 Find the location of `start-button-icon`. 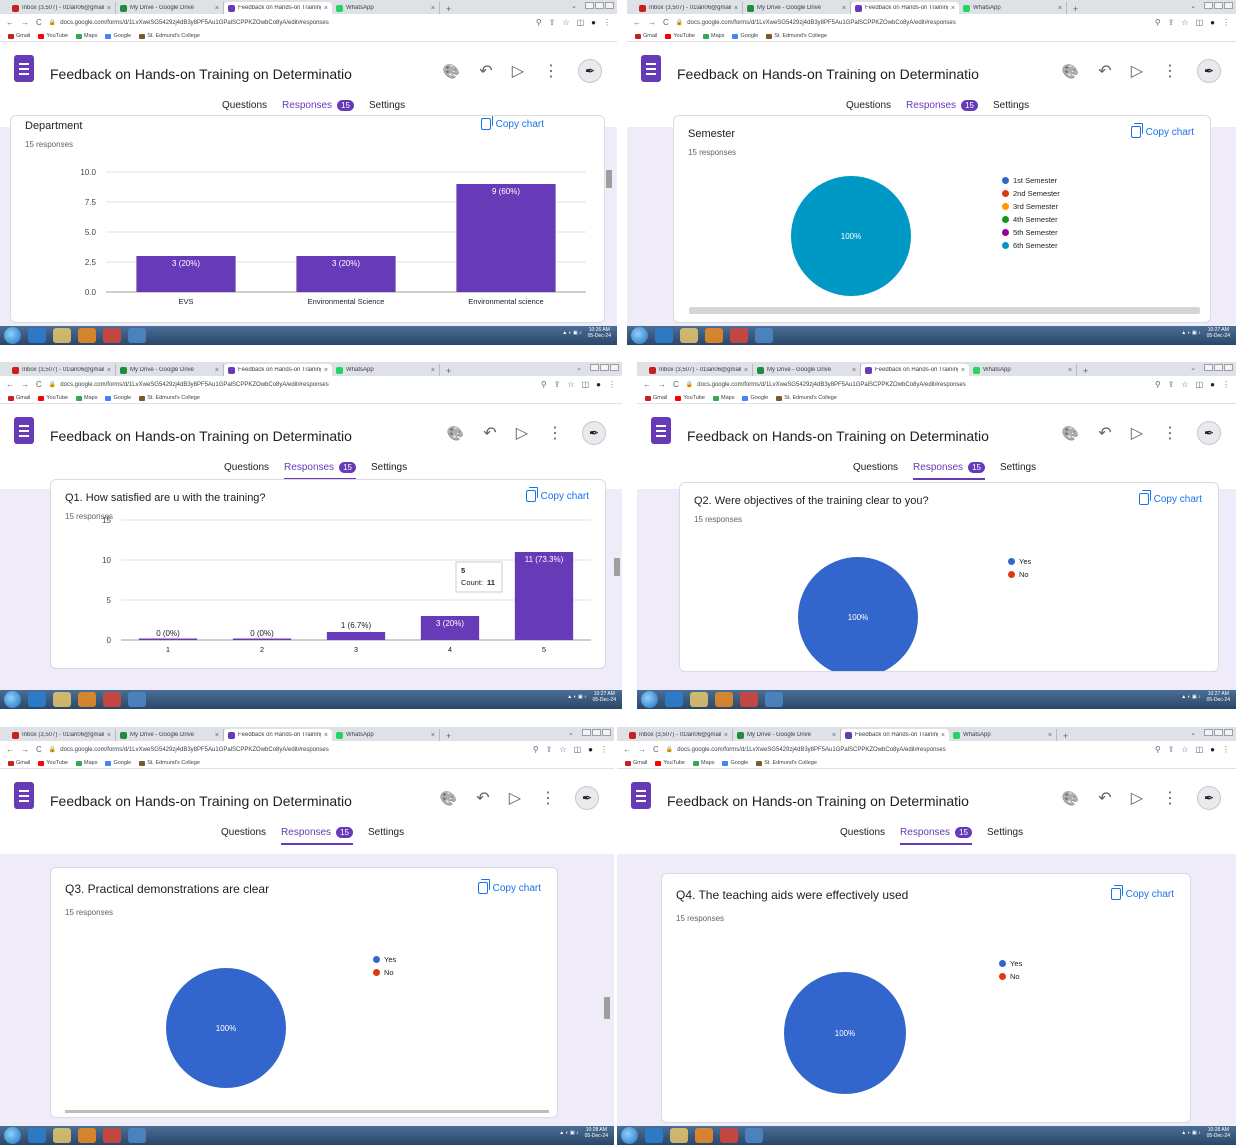

start-button-icon is located at coordinates (649, 699).